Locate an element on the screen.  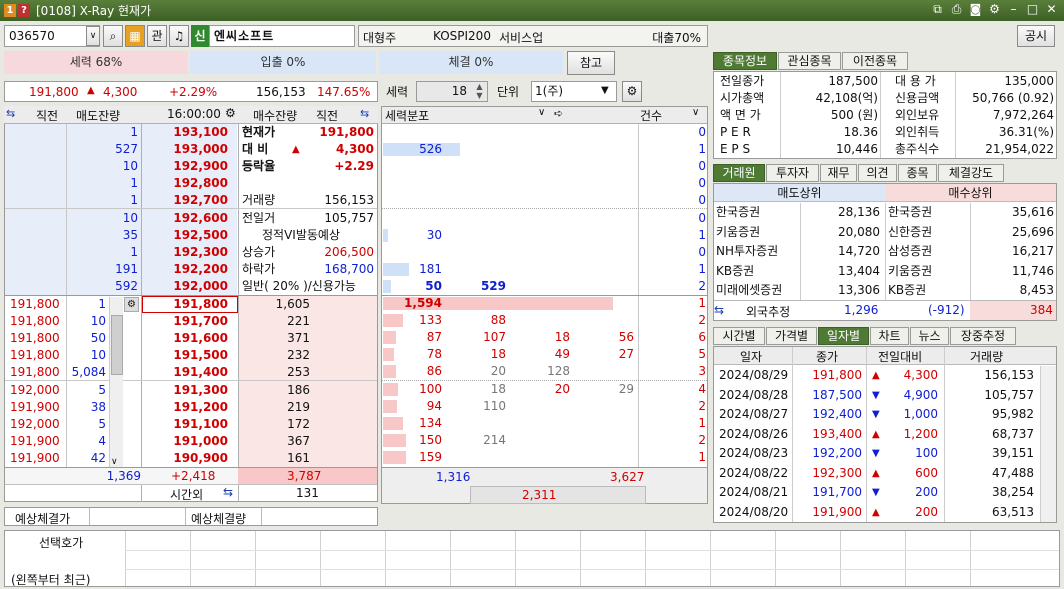
tab-tabs1-1: 관심종목 is located at coordinates (809, 61).